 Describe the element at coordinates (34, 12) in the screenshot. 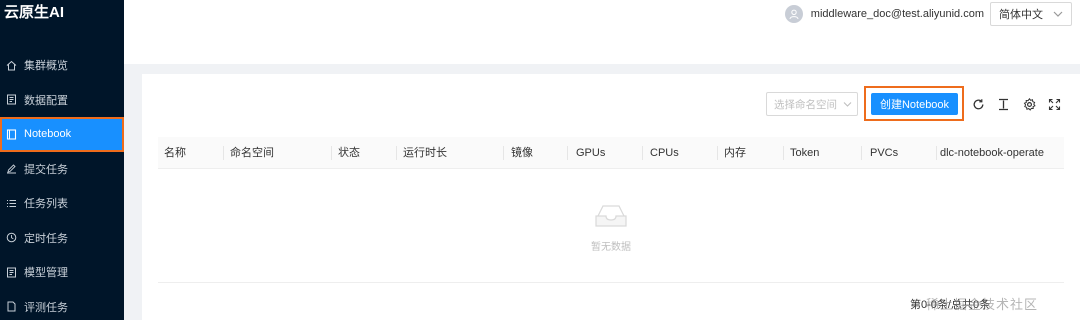

I see `brand-title: 云原生AI` at that location.